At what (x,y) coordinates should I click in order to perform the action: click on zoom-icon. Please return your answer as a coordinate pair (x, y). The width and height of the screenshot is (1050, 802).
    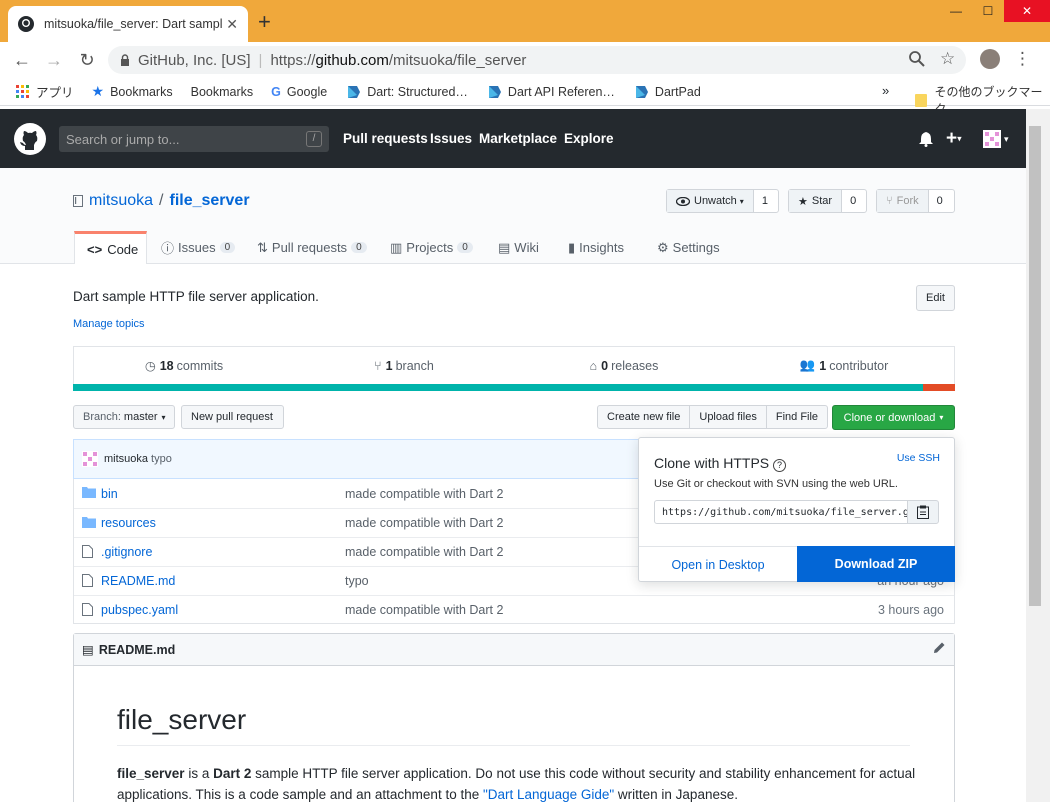
    Looking at the image, I should click on (917, 59).